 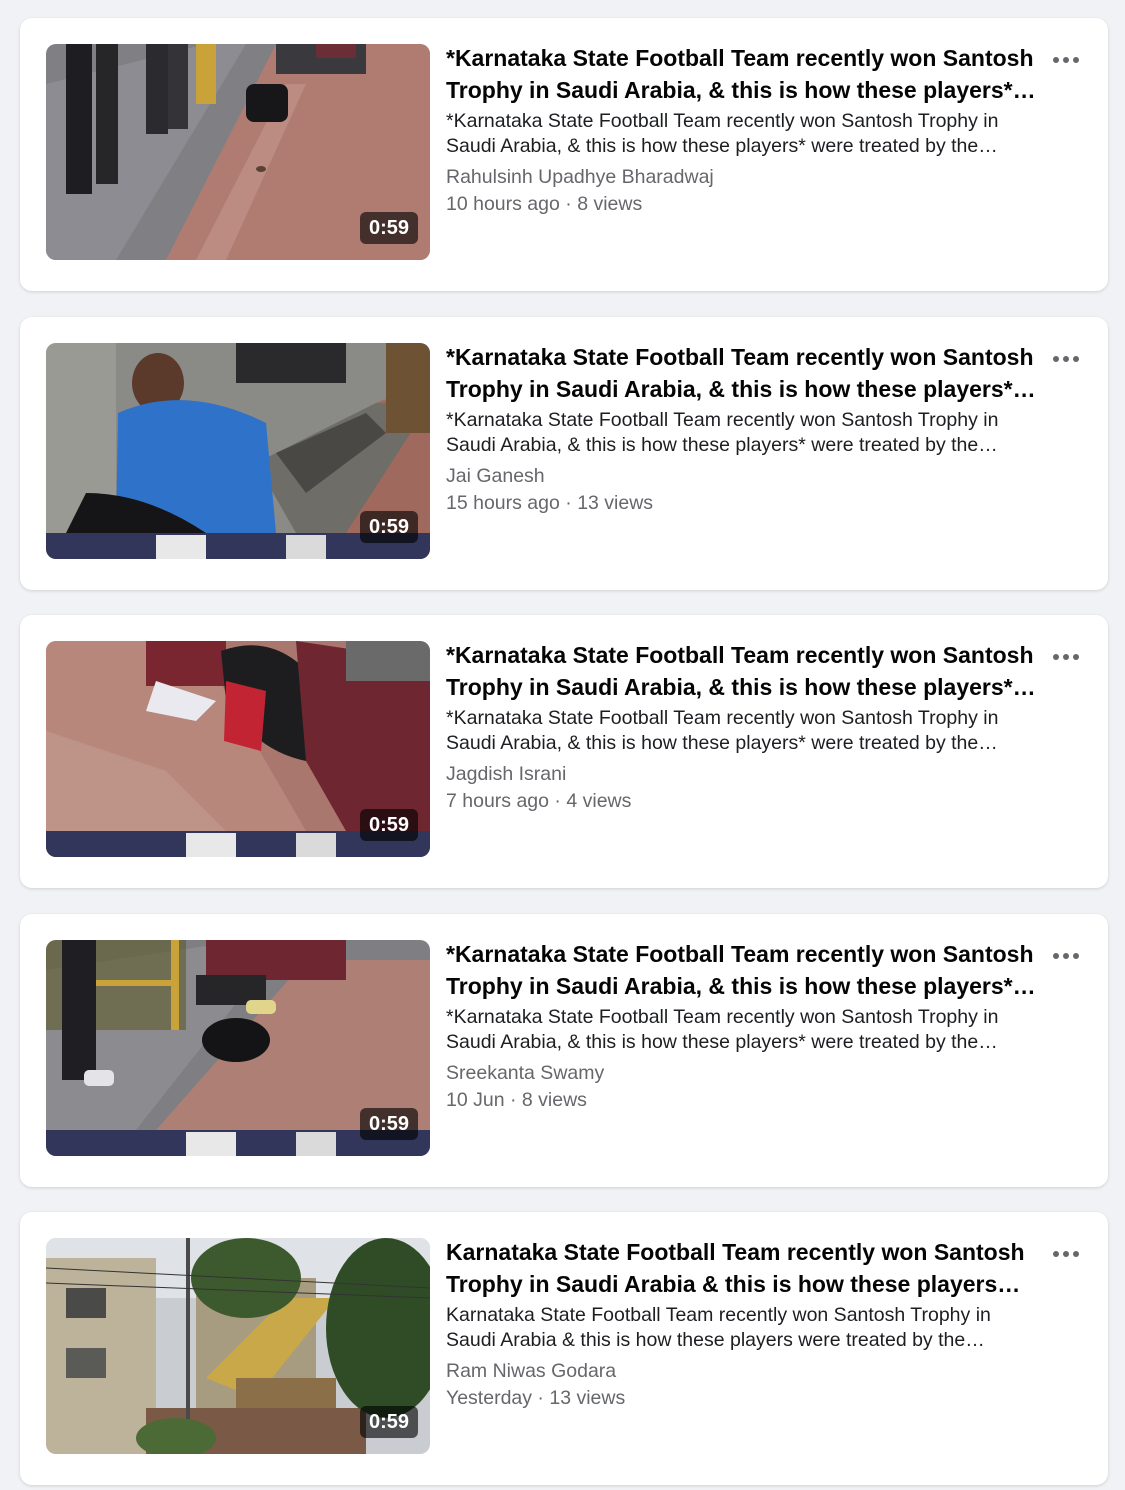 I want to click on video-meta: 15 hours ago · 13 views, so click(x=742, y=503).